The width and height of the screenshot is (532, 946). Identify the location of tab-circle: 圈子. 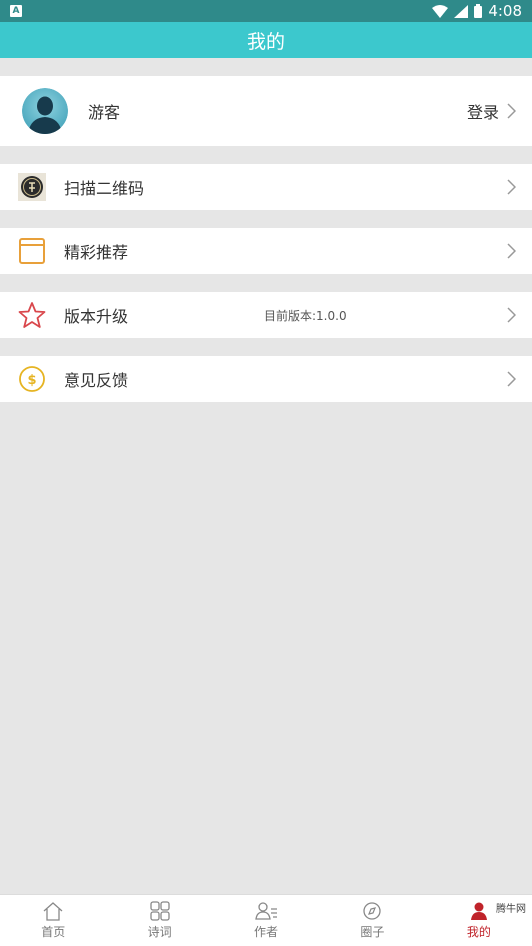
(372, 920).